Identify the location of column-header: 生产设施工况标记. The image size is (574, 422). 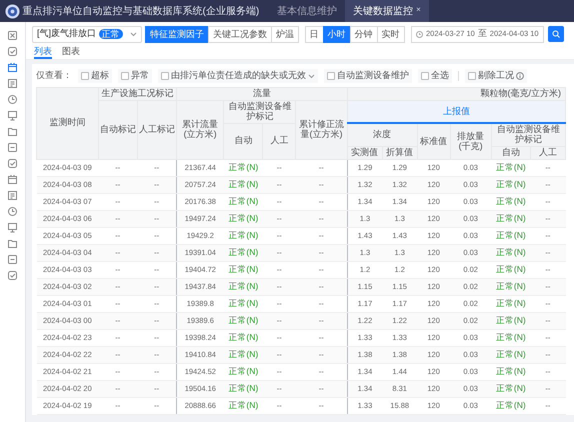
(137, 94).